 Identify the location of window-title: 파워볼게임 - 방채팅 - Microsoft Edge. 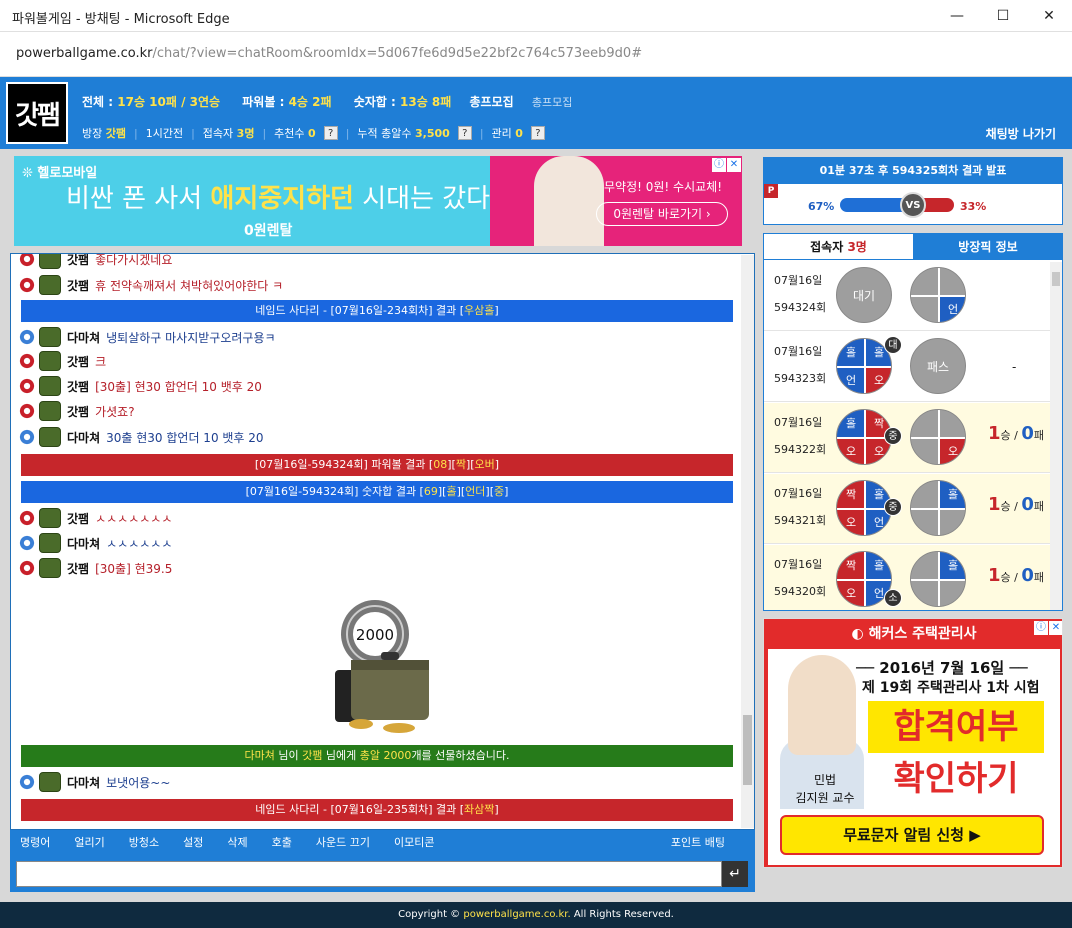
(121, 19).